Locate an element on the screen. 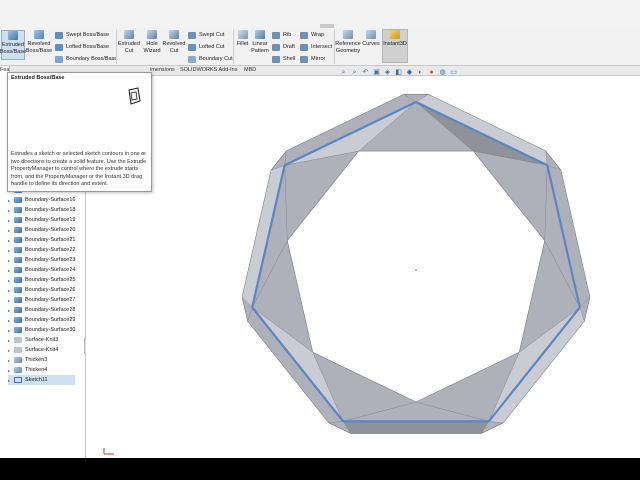 The image size is (640, 480). ribbon-separator is located at coordinates (233, 47).